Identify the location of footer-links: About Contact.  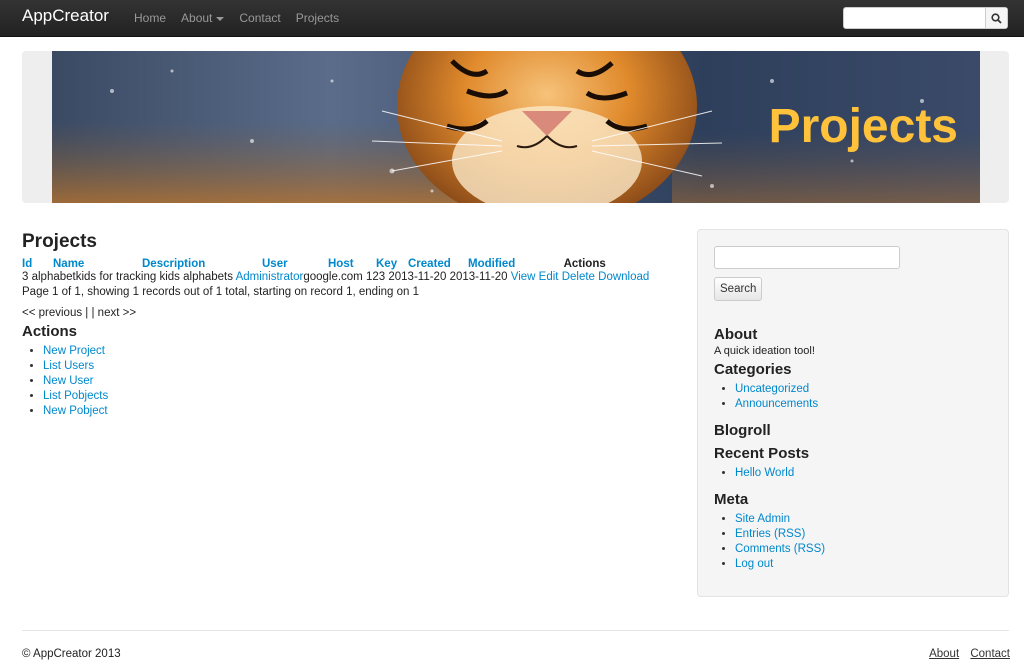
(965, 654).